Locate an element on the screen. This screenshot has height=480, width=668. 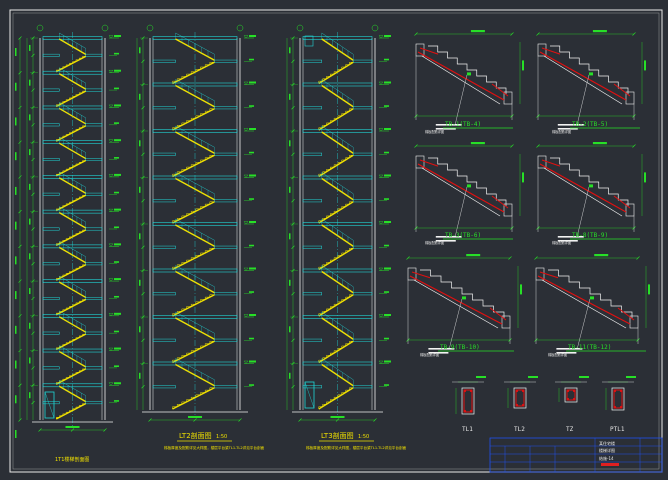
beam-label-tl1: TL1 is located at coordinates (467, 429).